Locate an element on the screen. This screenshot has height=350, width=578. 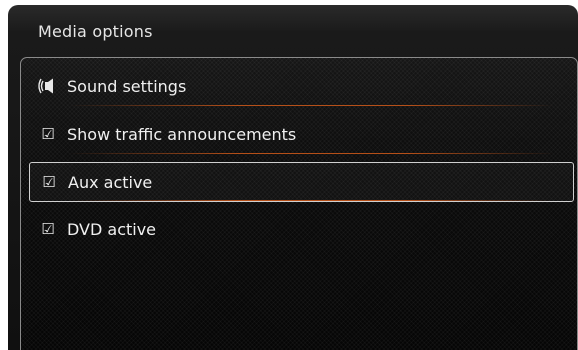
page-title: Media options is located at coordinates (95, 31).